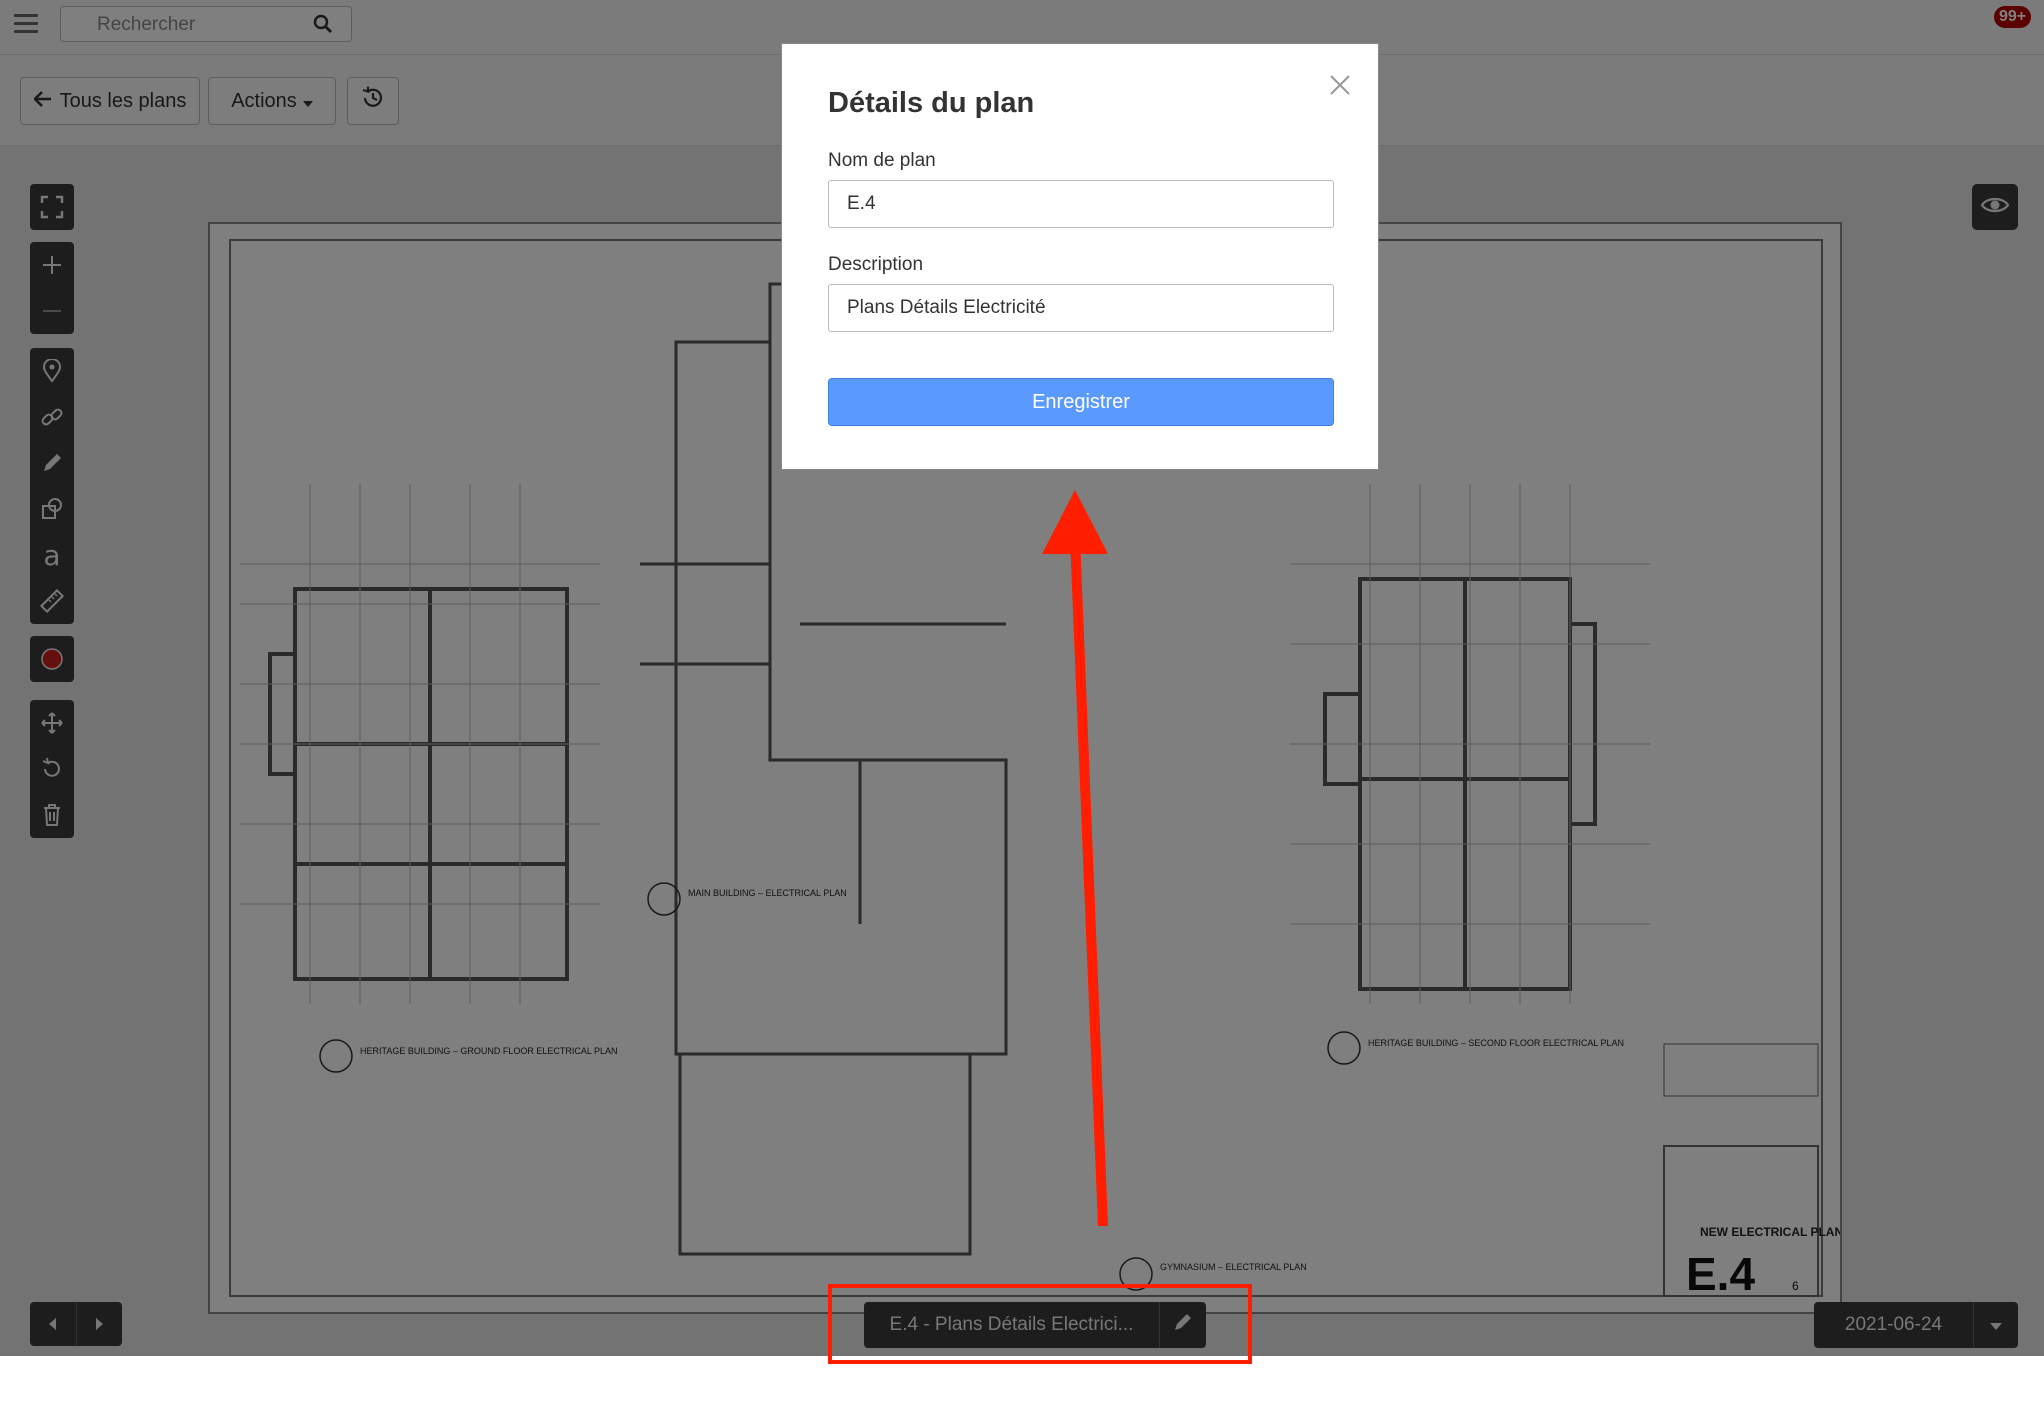 The height and width of the screenshot is (1408, 2044). What do you see at coordinates (1081, 308) in the screenshot?
I see `description-input: Plans Détails Electricité` at bounding box center [1081, 308].